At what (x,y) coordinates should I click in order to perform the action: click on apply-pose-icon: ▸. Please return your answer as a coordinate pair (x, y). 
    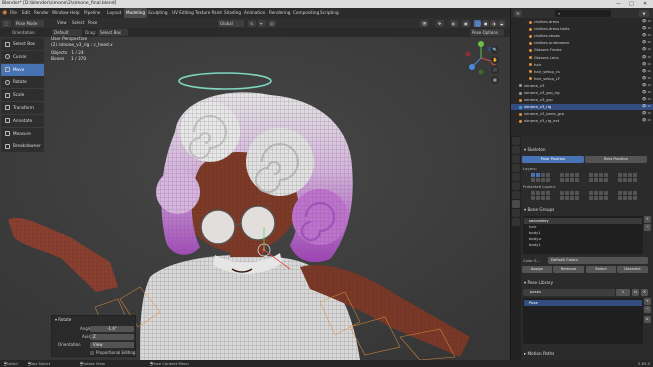
    Looking at the image, I should click on (647, 319).